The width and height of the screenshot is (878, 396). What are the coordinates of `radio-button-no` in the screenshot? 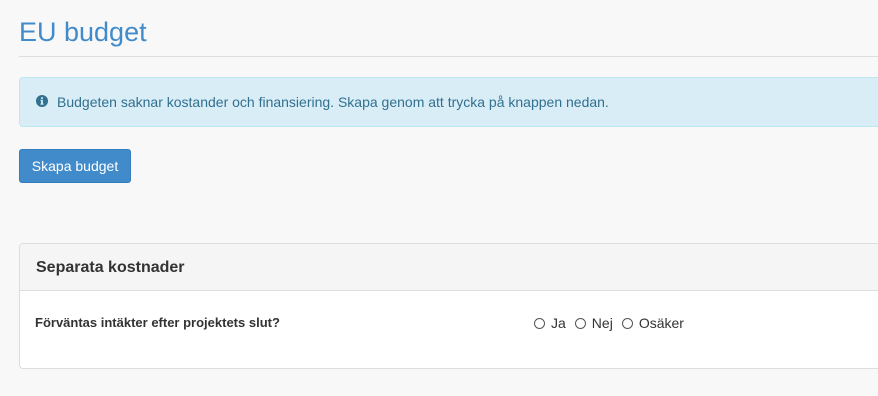 It's located at (580, 323).